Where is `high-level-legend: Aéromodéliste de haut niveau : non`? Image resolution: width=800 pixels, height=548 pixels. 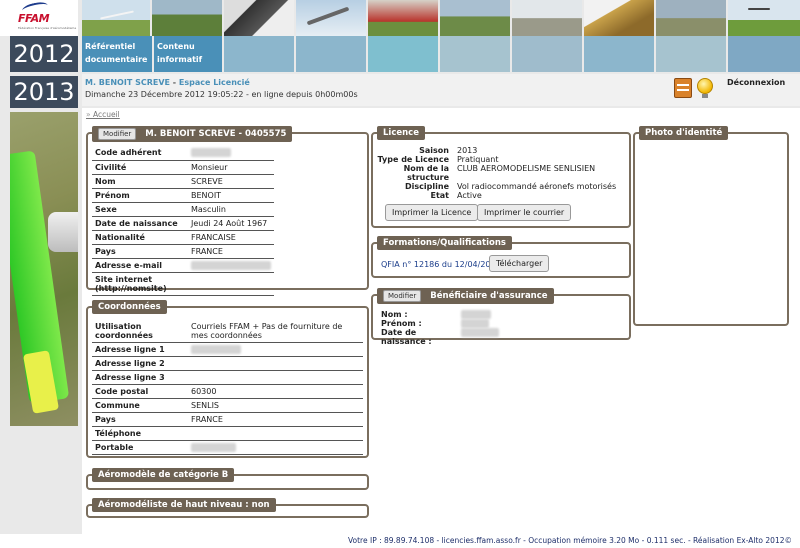
high-level-legend: Aéromodéliste de haut niveau : non is located at coordinates (184, 505).